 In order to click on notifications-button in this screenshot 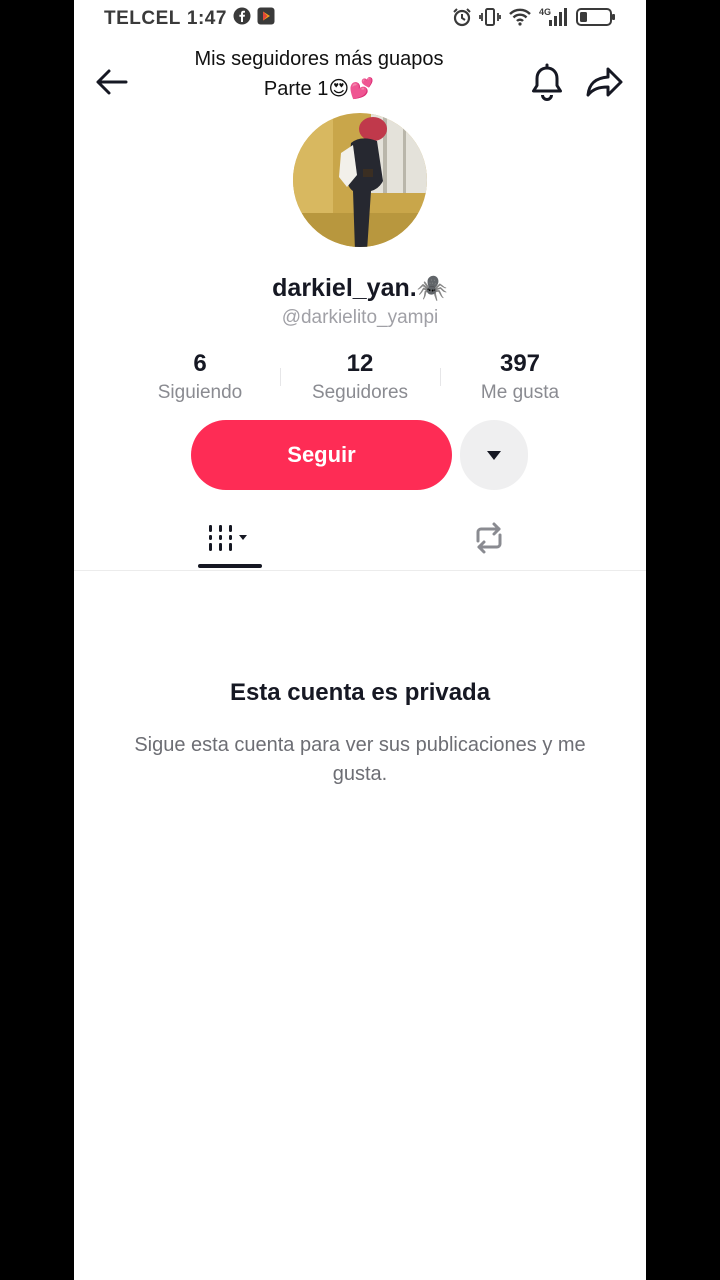, I will do `click(547, 82)`.